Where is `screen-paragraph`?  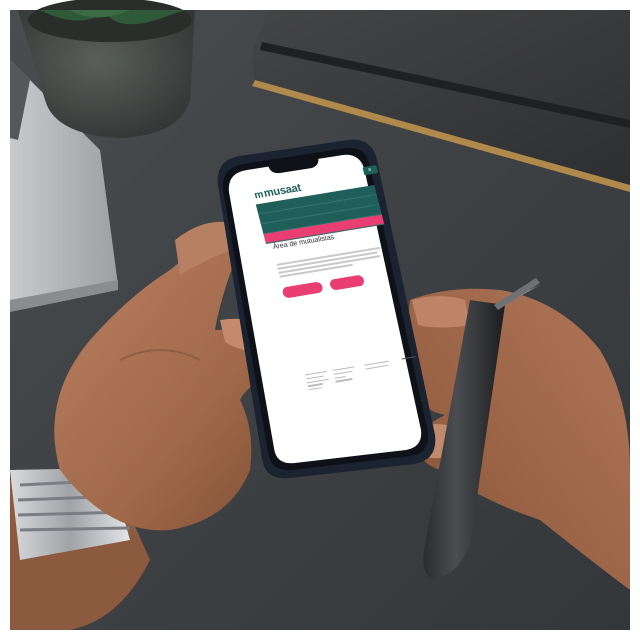
screen-paragraph is located at coordinates (330, 264).